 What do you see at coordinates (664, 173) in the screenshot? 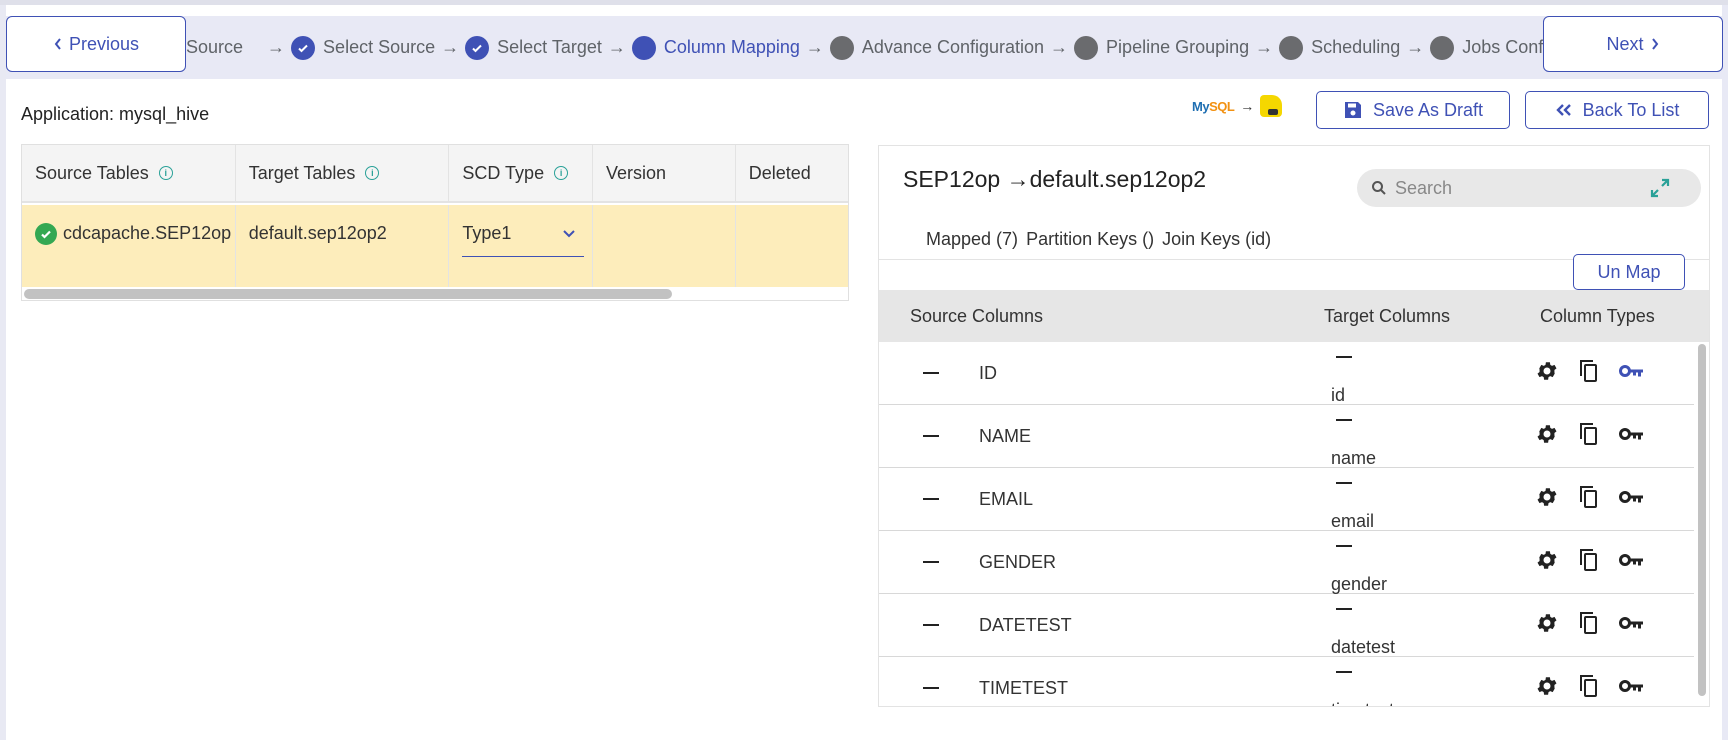
I see `header-version: Version` at bounding box center [664, 173].